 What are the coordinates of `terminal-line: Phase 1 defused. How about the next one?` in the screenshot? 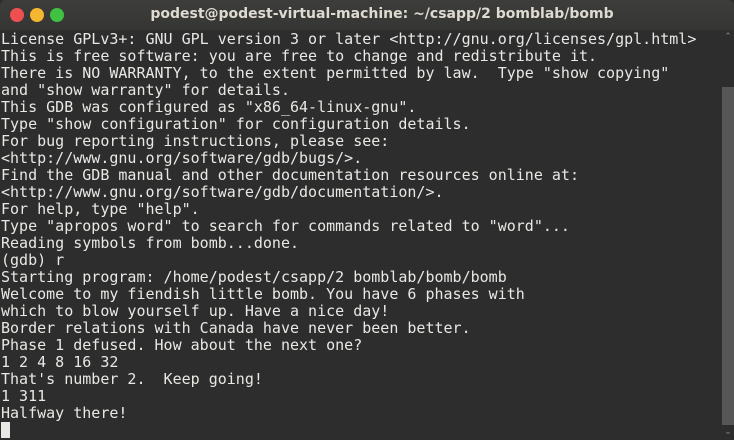 It's located at (182, 345).